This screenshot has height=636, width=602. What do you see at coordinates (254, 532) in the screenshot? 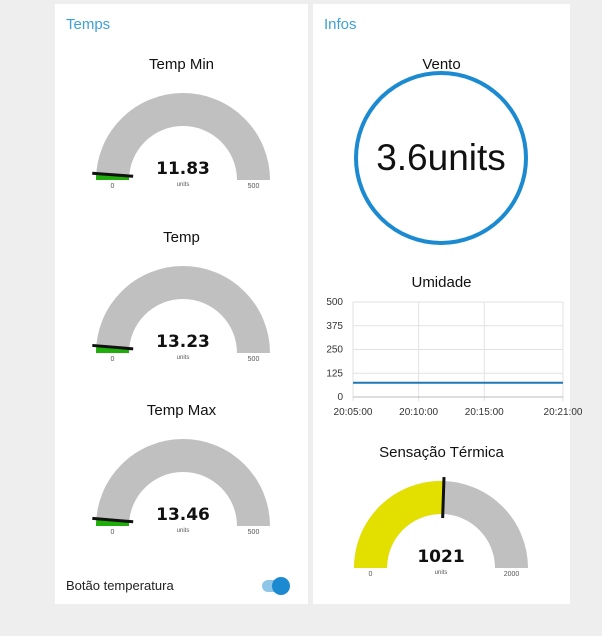
I see `temp-max-gauge-max: 500` at bounding box center [254, 532].